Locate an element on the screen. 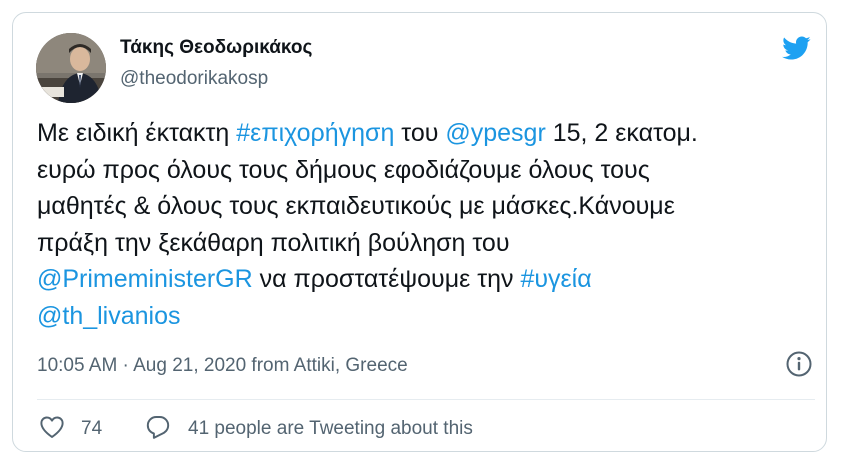 This screenshot has width=841, height=462. heart-icon is located at coordinates (52, 427).